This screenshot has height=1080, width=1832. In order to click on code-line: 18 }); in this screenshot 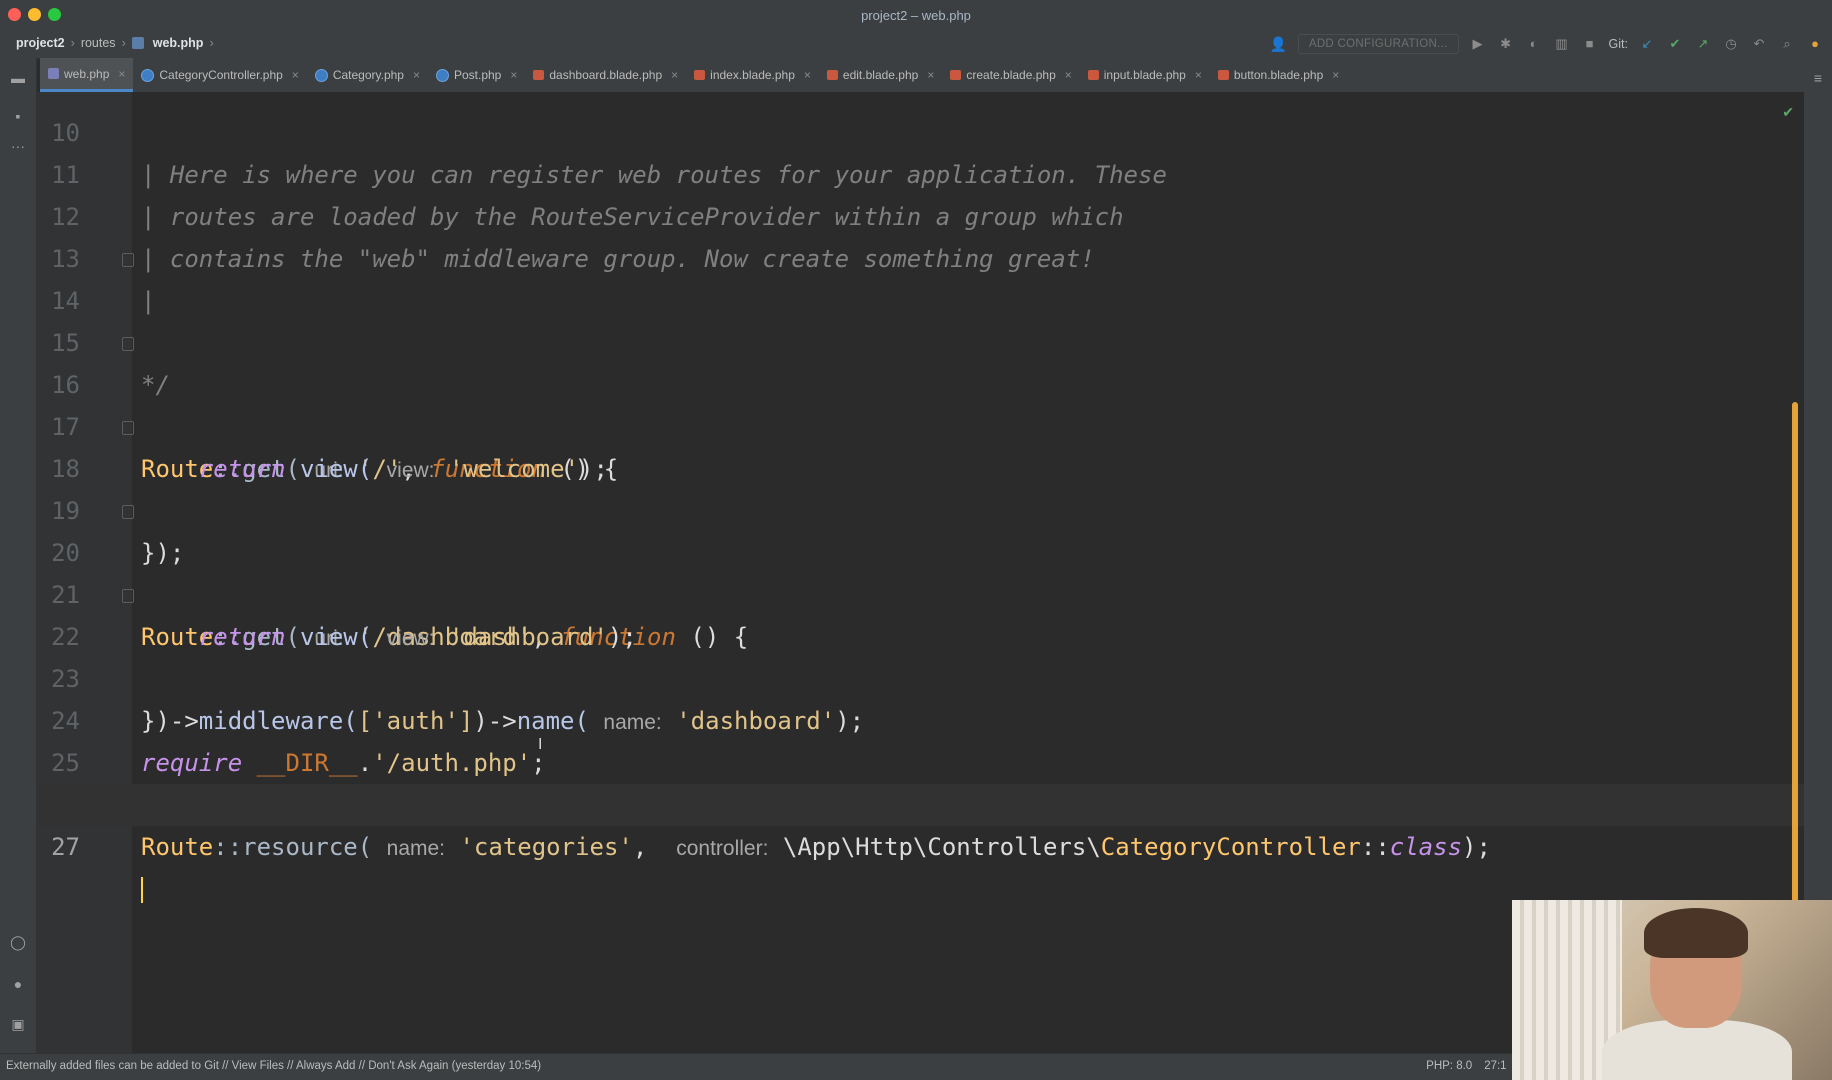, I will do `click(920, 486)`.